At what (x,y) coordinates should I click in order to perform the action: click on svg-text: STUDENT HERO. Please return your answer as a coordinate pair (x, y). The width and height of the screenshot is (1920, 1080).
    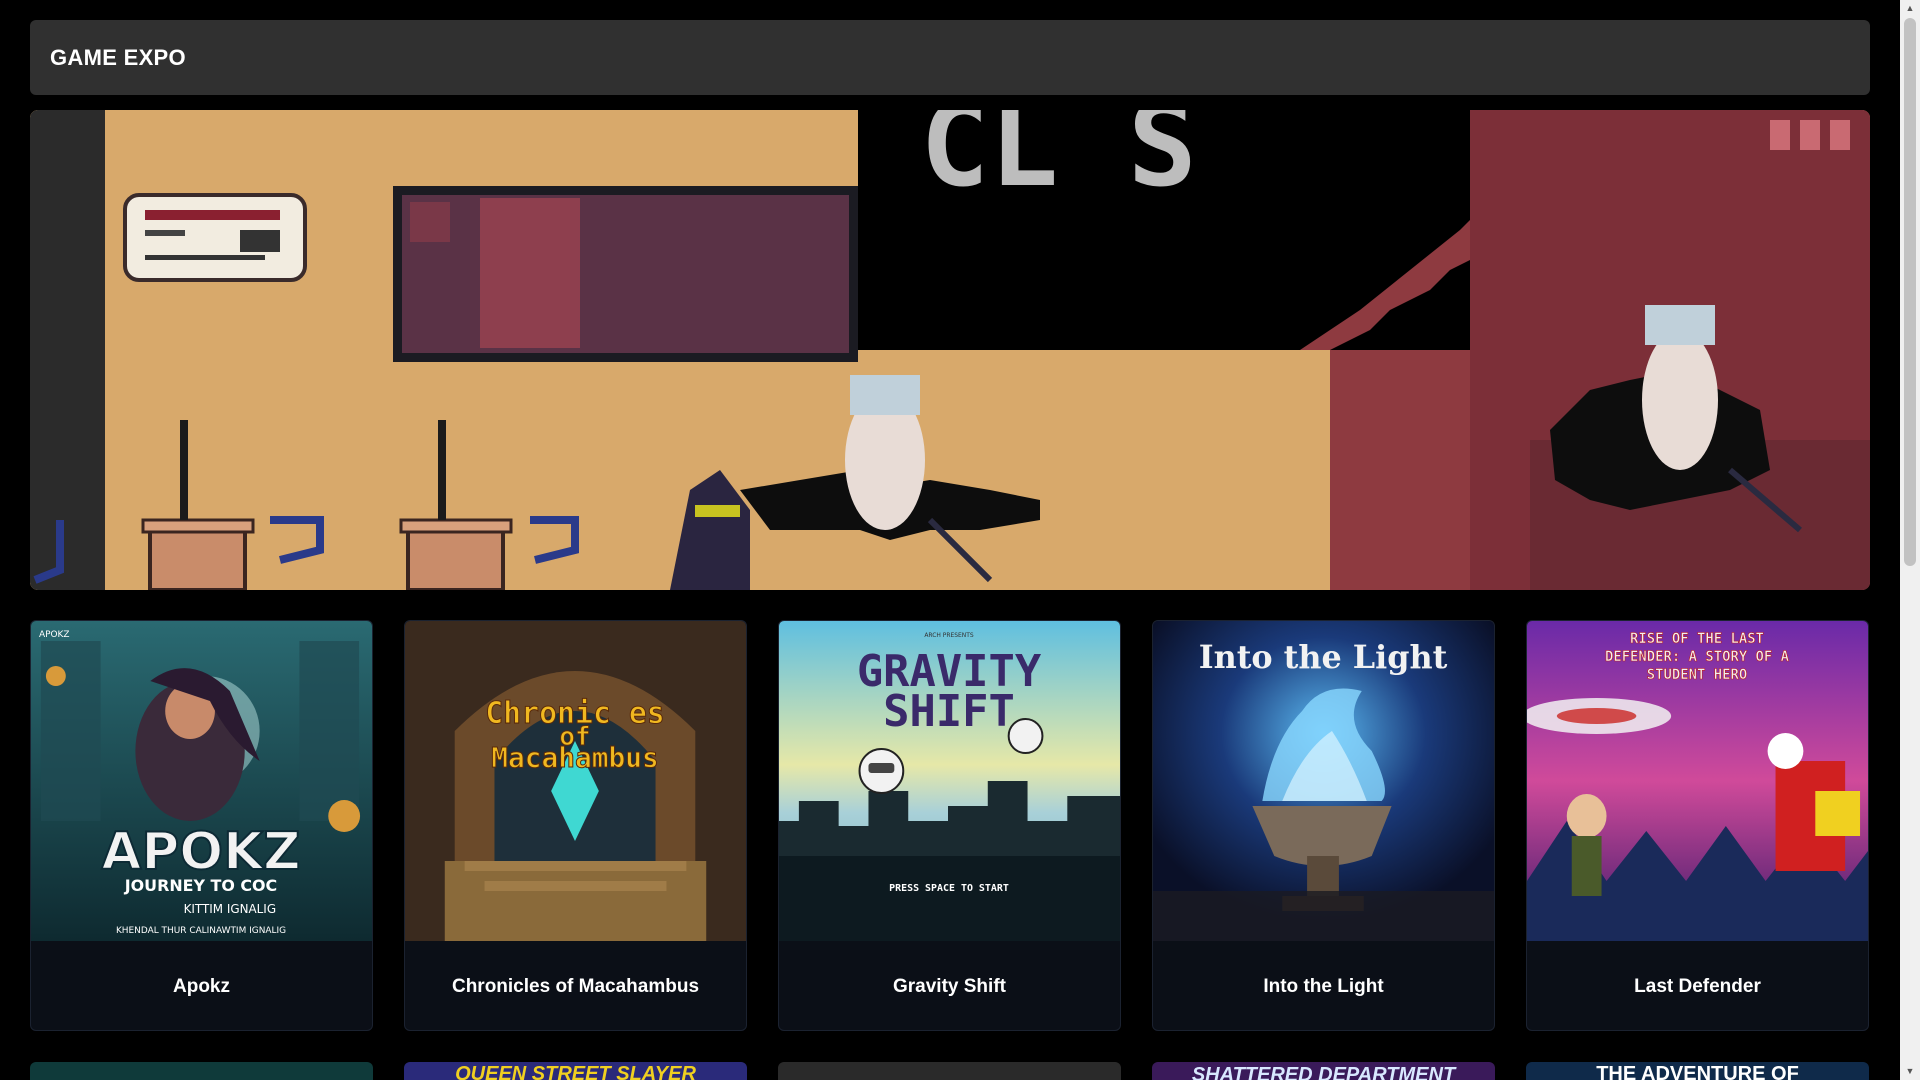
    Looking at the image, I should click on (1697, 675).